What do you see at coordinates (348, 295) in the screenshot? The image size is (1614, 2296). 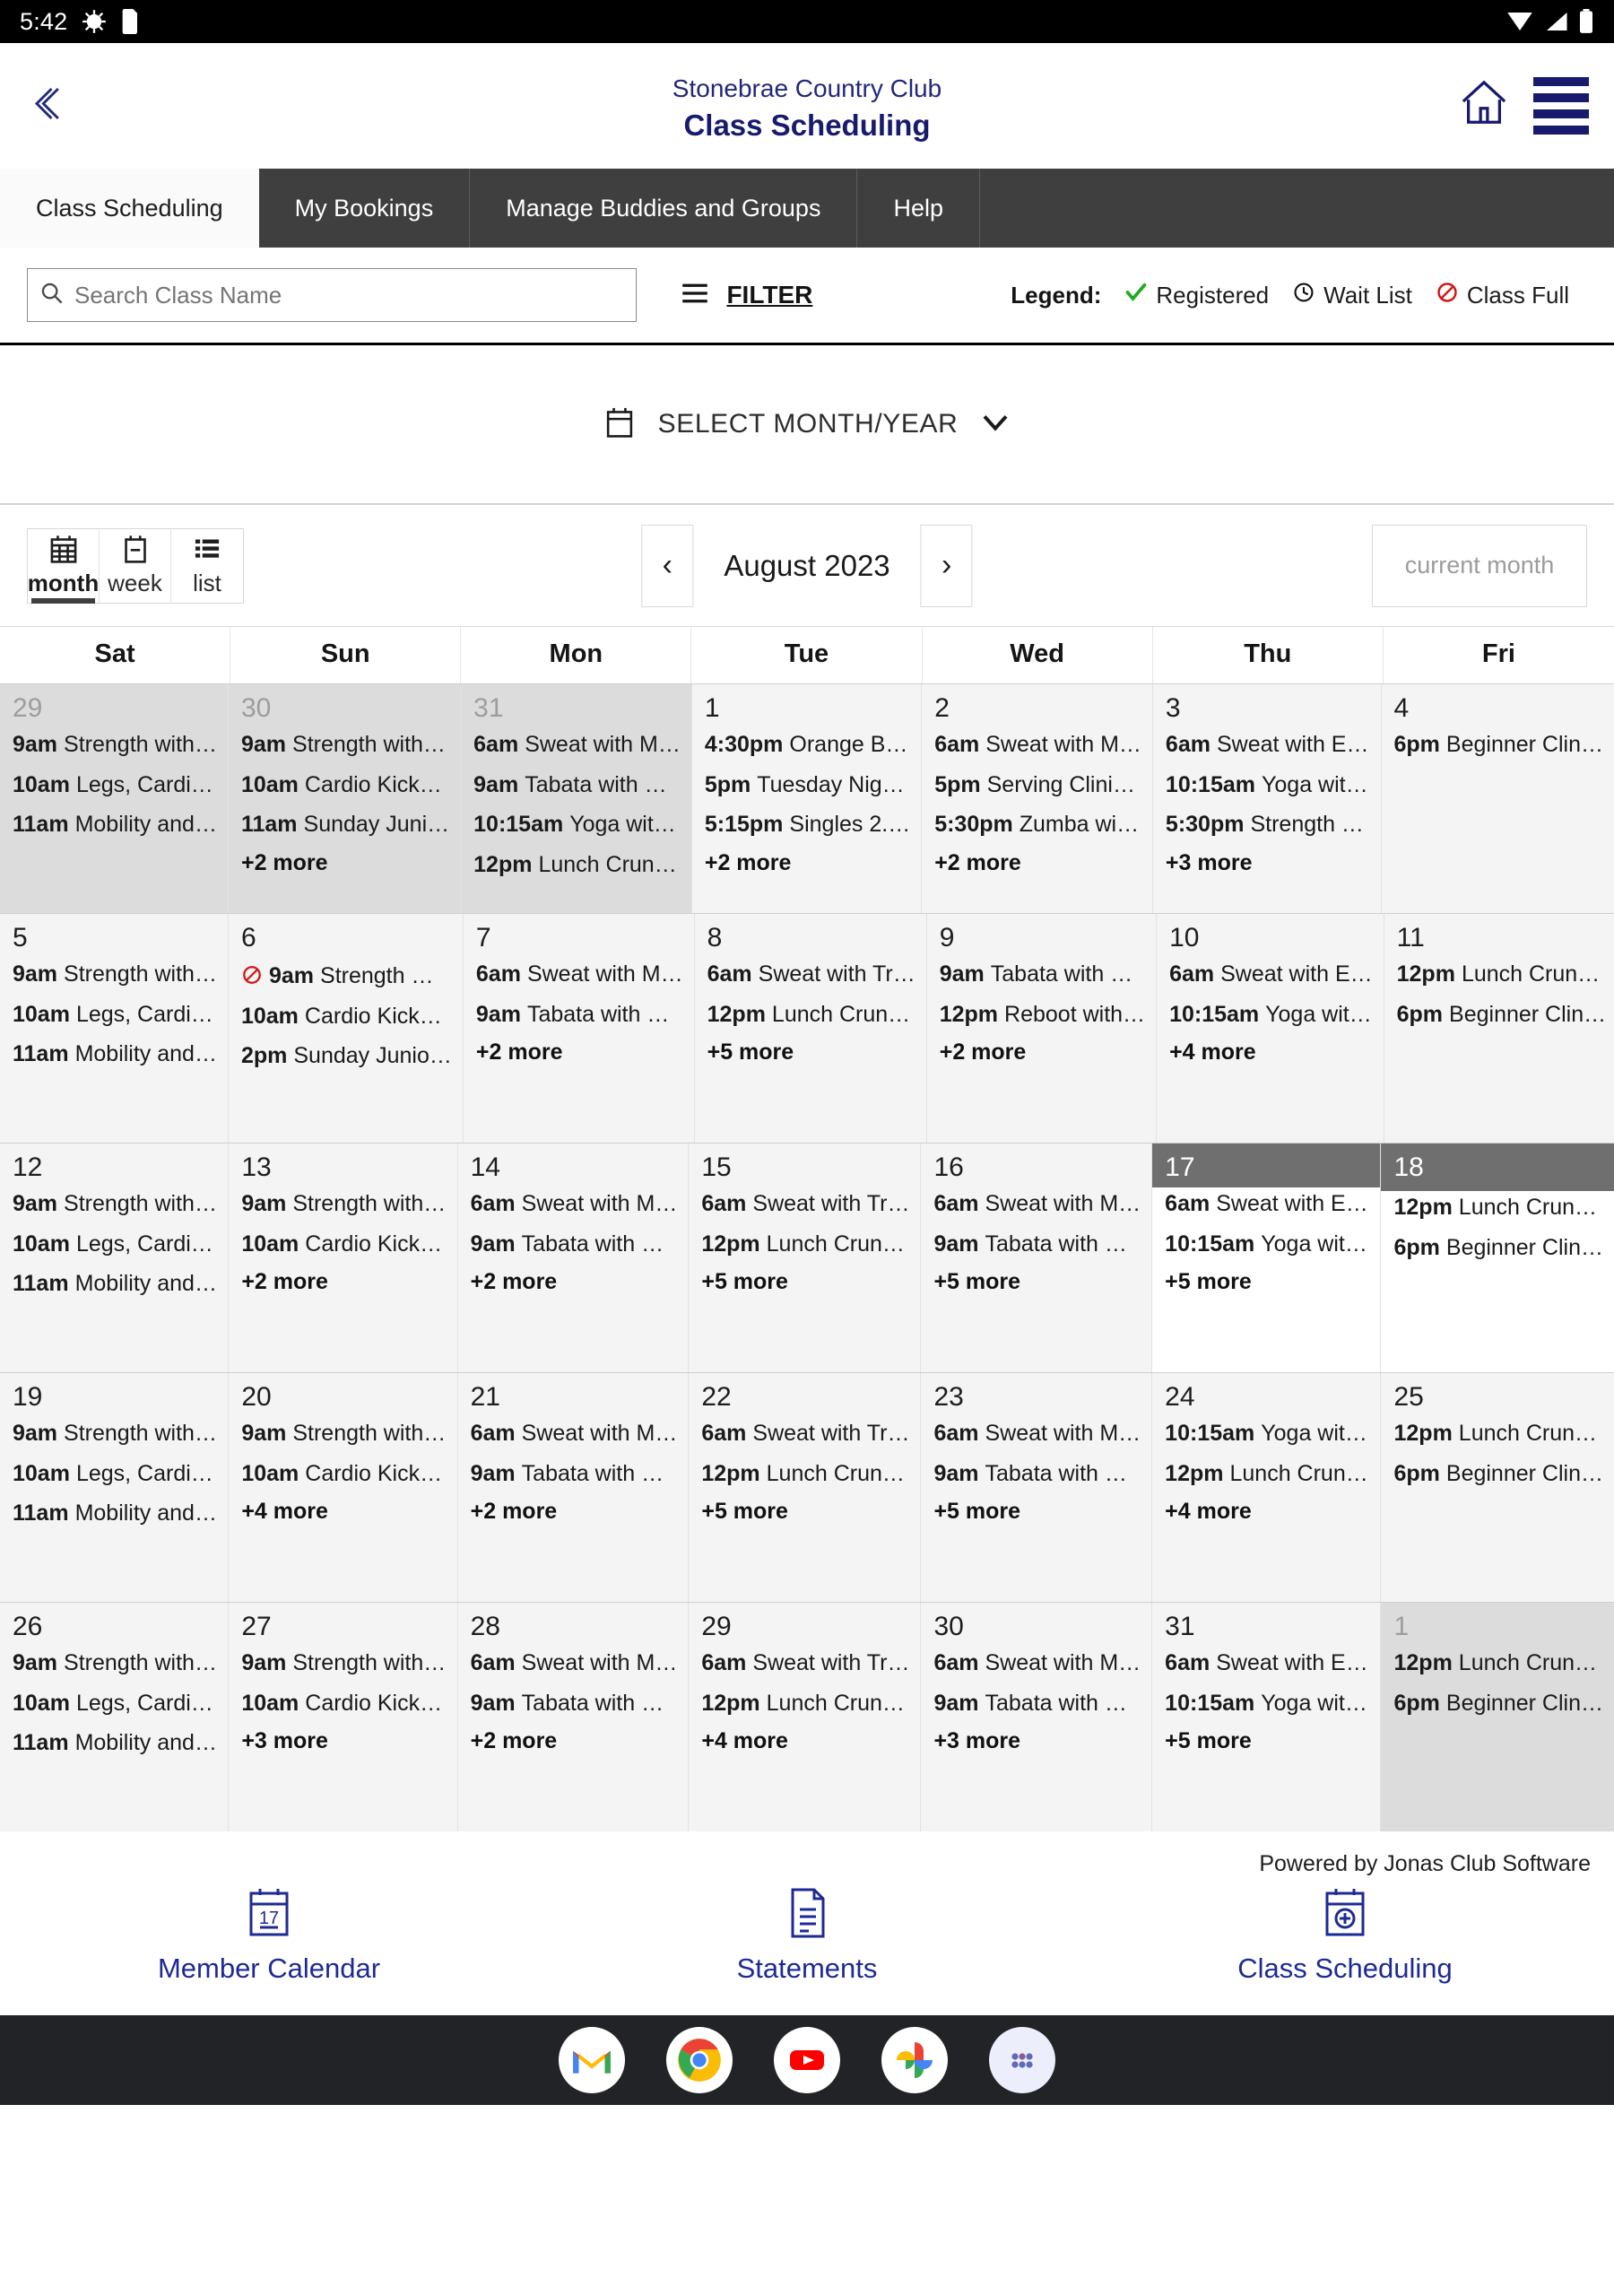 I see `search-input` at bounding box center [348, 295].